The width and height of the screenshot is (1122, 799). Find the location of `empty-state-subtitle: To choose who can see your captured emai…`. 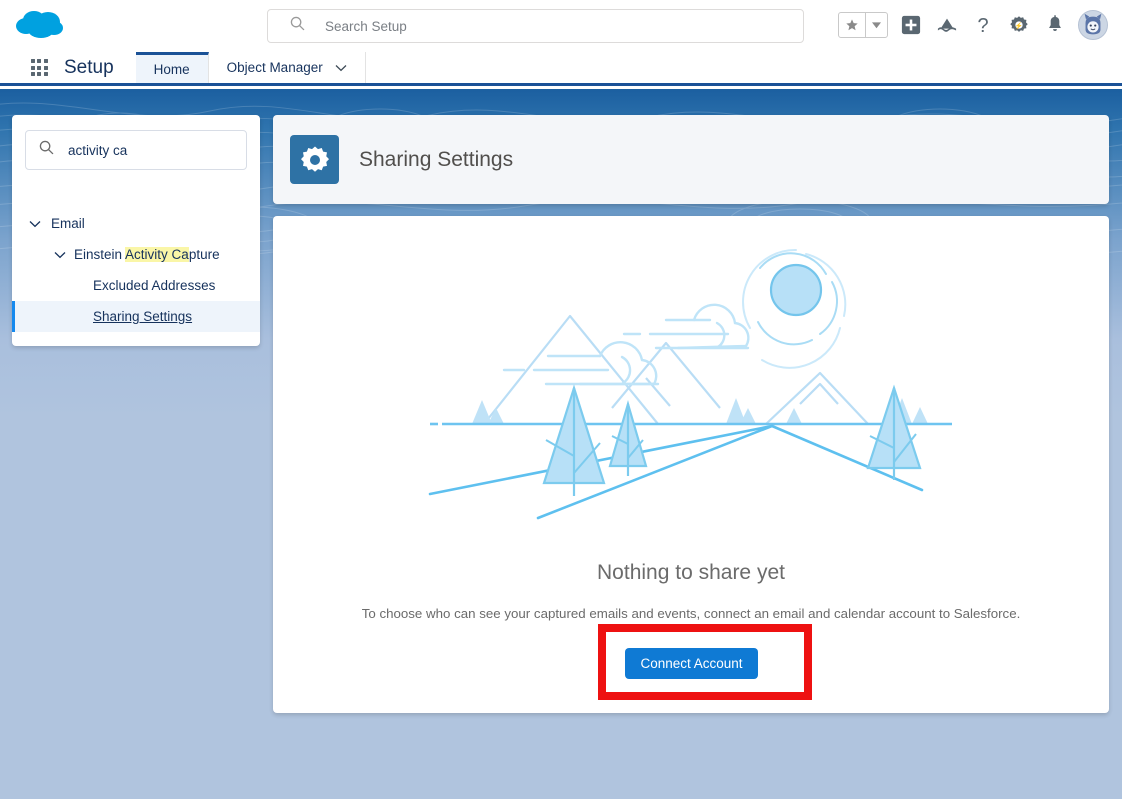

empty-state-subtitle: To choose who can see your captured emai… is located at coordinates (691, 613).